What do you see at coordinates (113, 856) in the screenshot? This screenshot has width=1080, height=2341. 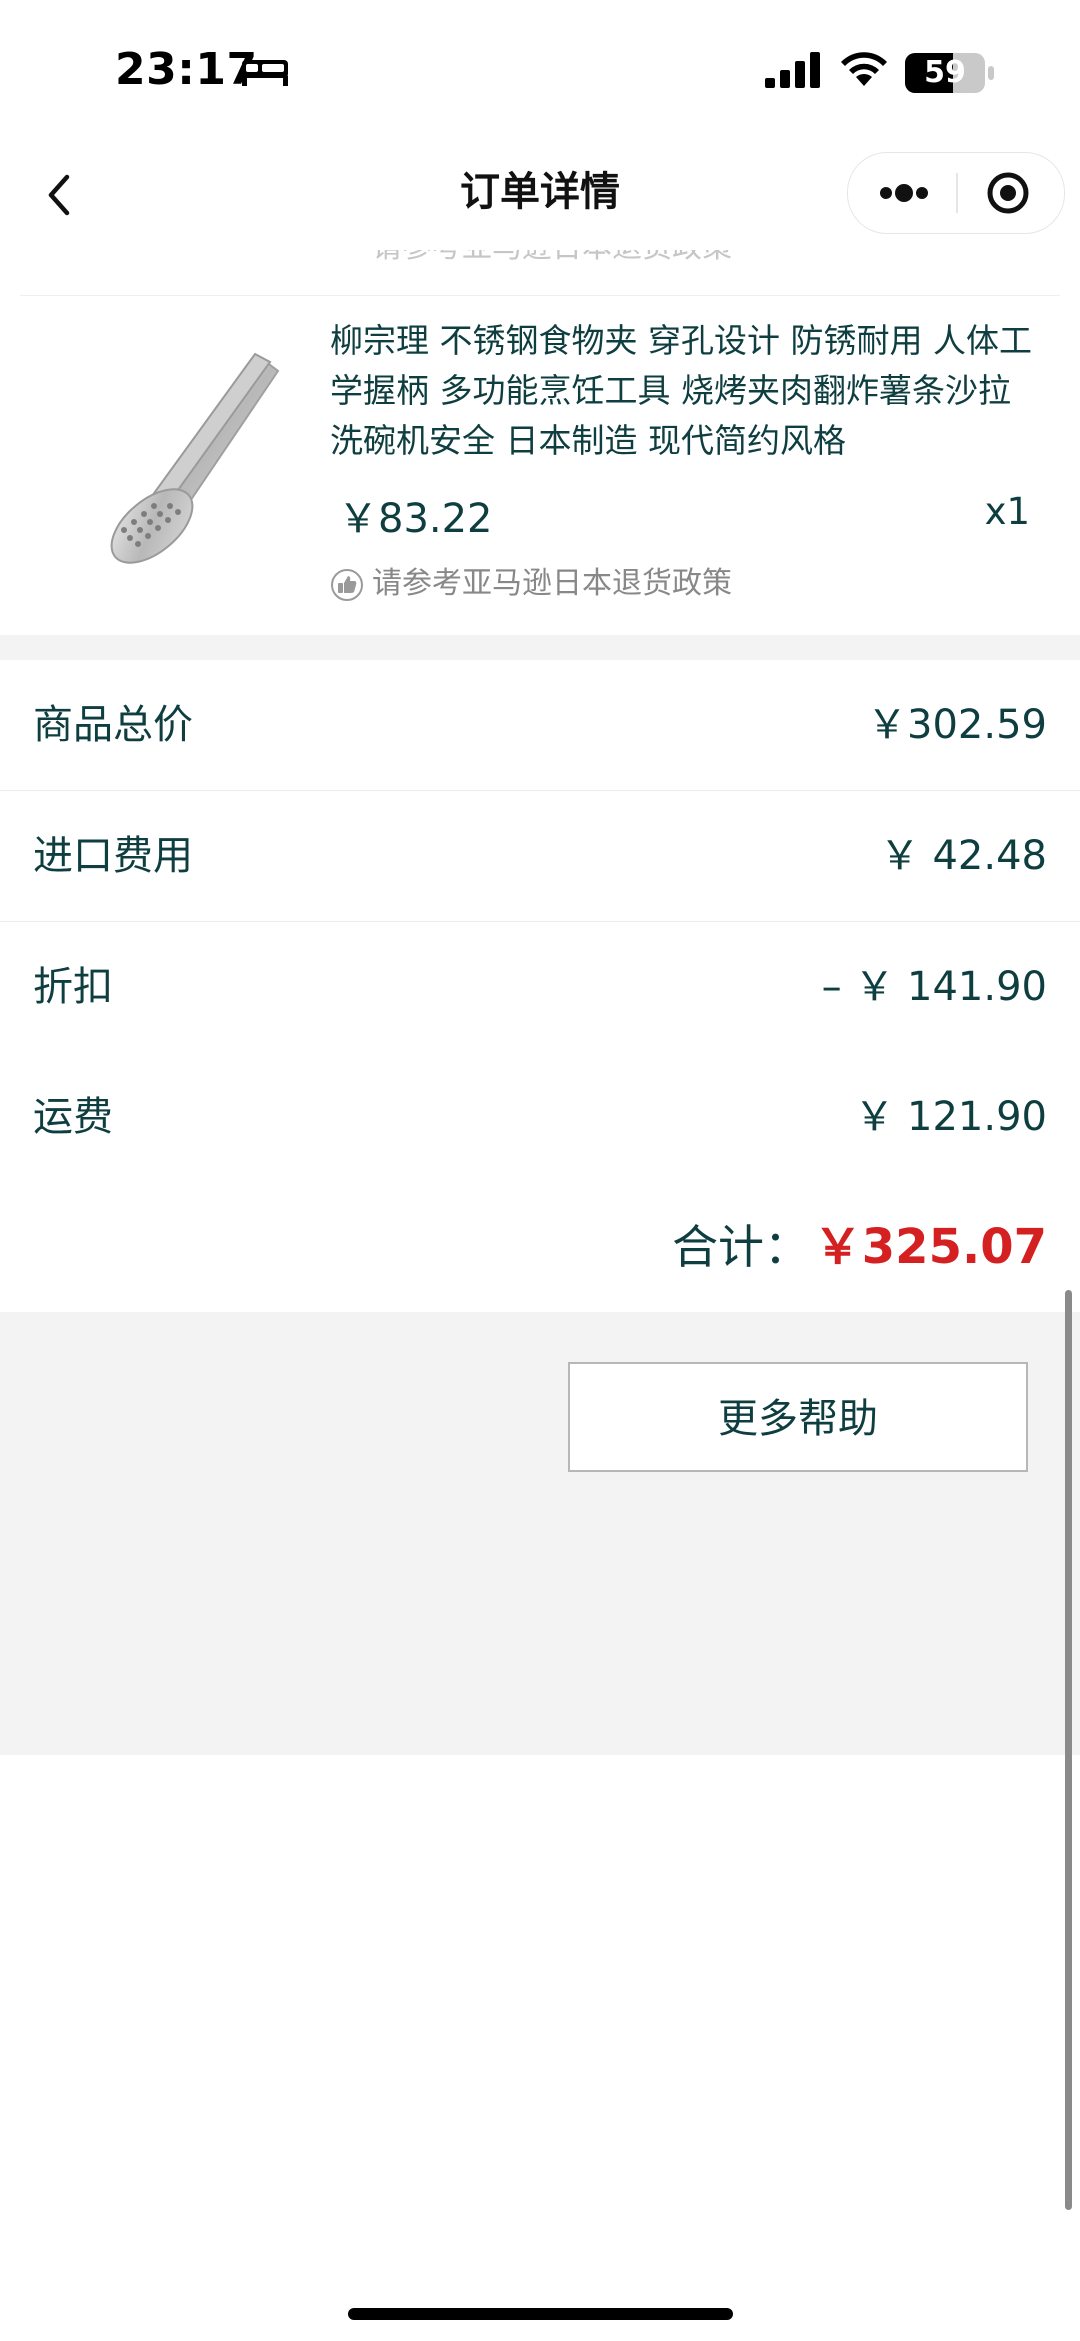 I see `summary-label: 进口费用` at bounding box center [113, 856].